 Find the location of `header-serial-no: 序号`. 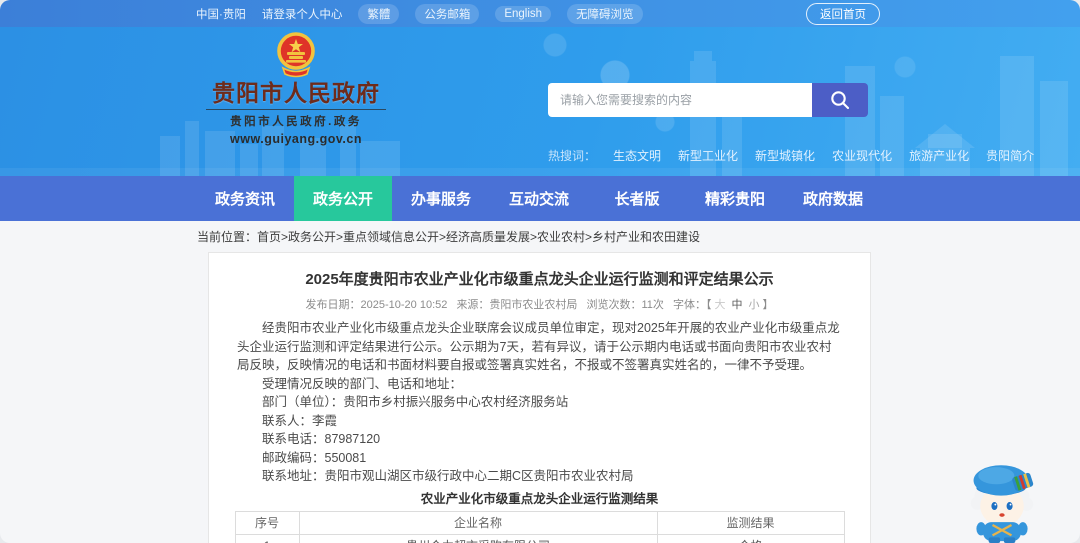

header-serial-no: 序号 is located at coordinates (267, 522).